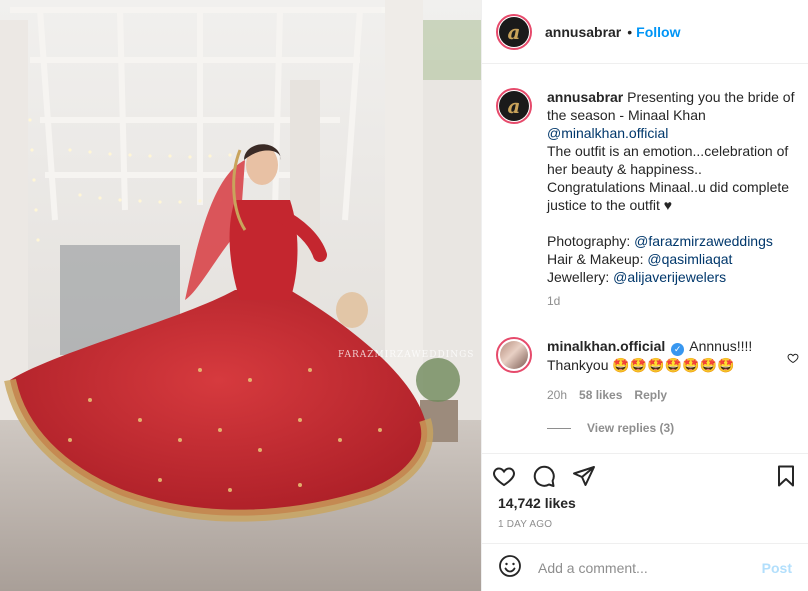 This screenshot has height=591, width=808. Describe the element at coordinates (631, 428) in the screenshot. I see `view-replies-label: View replies (3)` at that location.